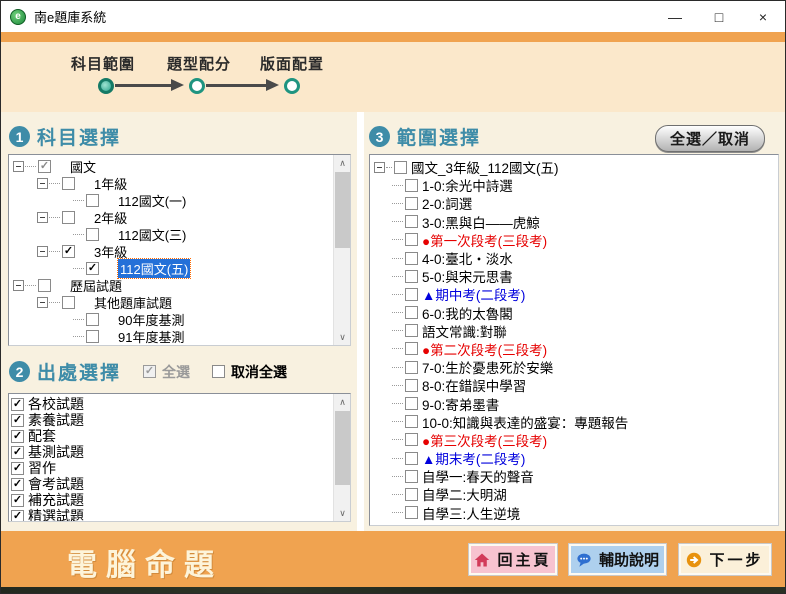 The image size is (786, 594). Describe the element at coordinates (675, 16) in the screenshot. I see `minimize-button: —` at that location.